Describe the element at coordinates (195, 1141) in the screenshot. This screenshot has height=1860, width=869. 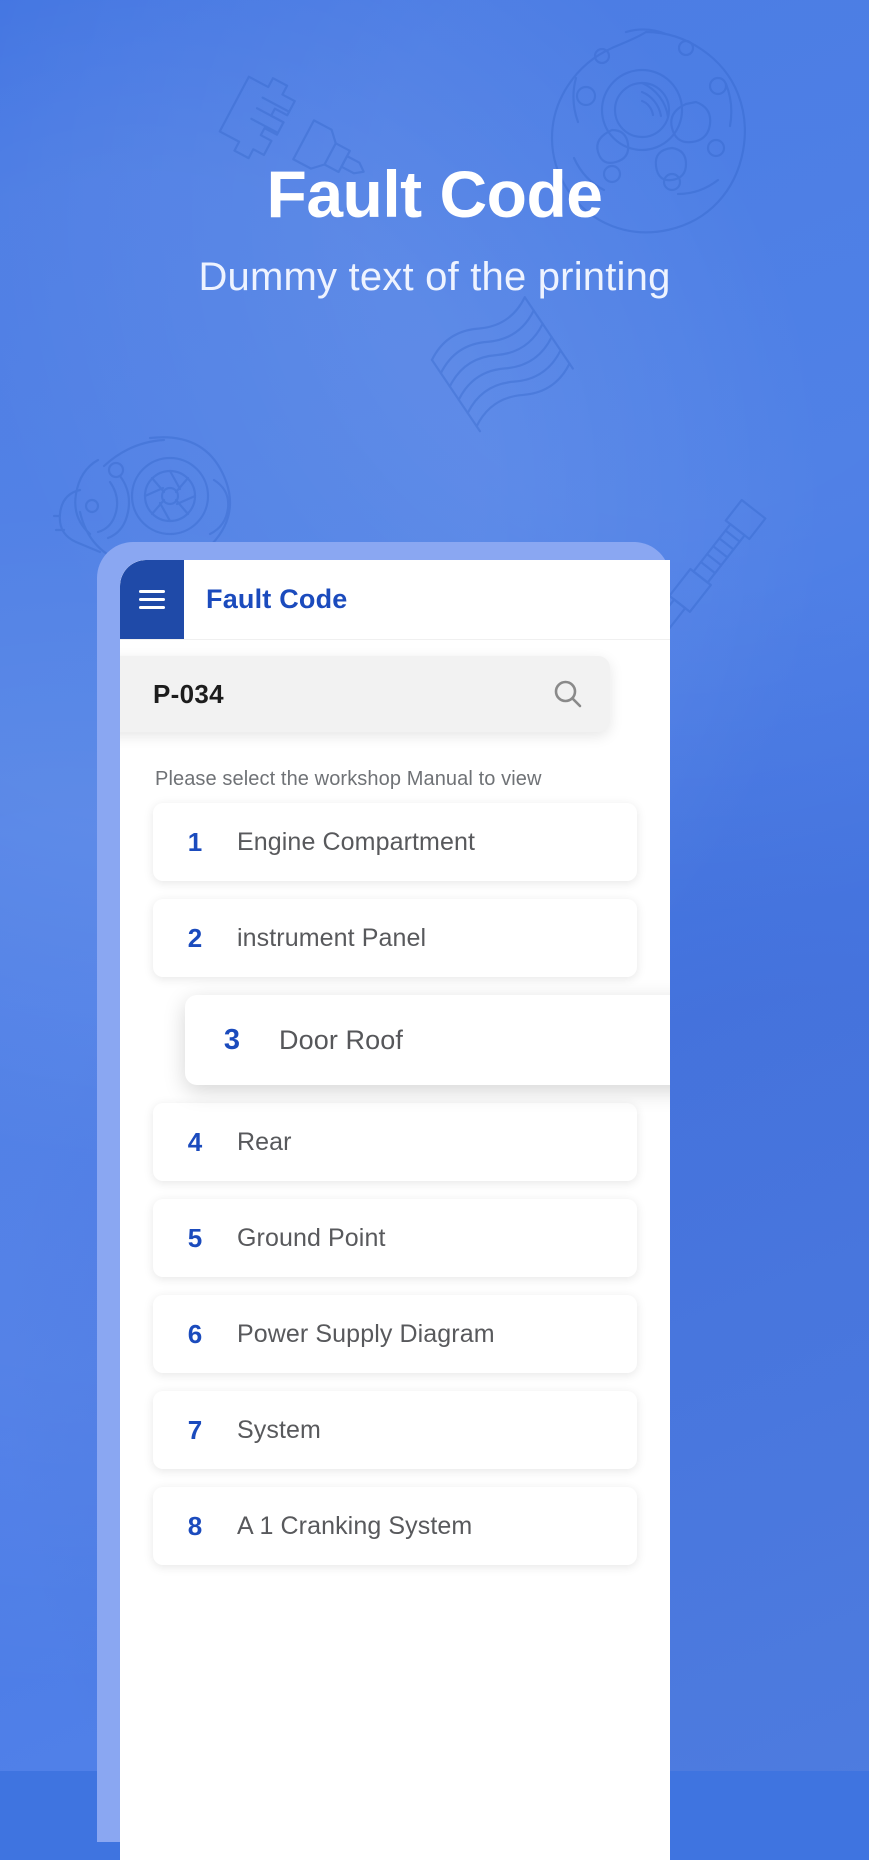
I see `list-item-number: 4` at that location.